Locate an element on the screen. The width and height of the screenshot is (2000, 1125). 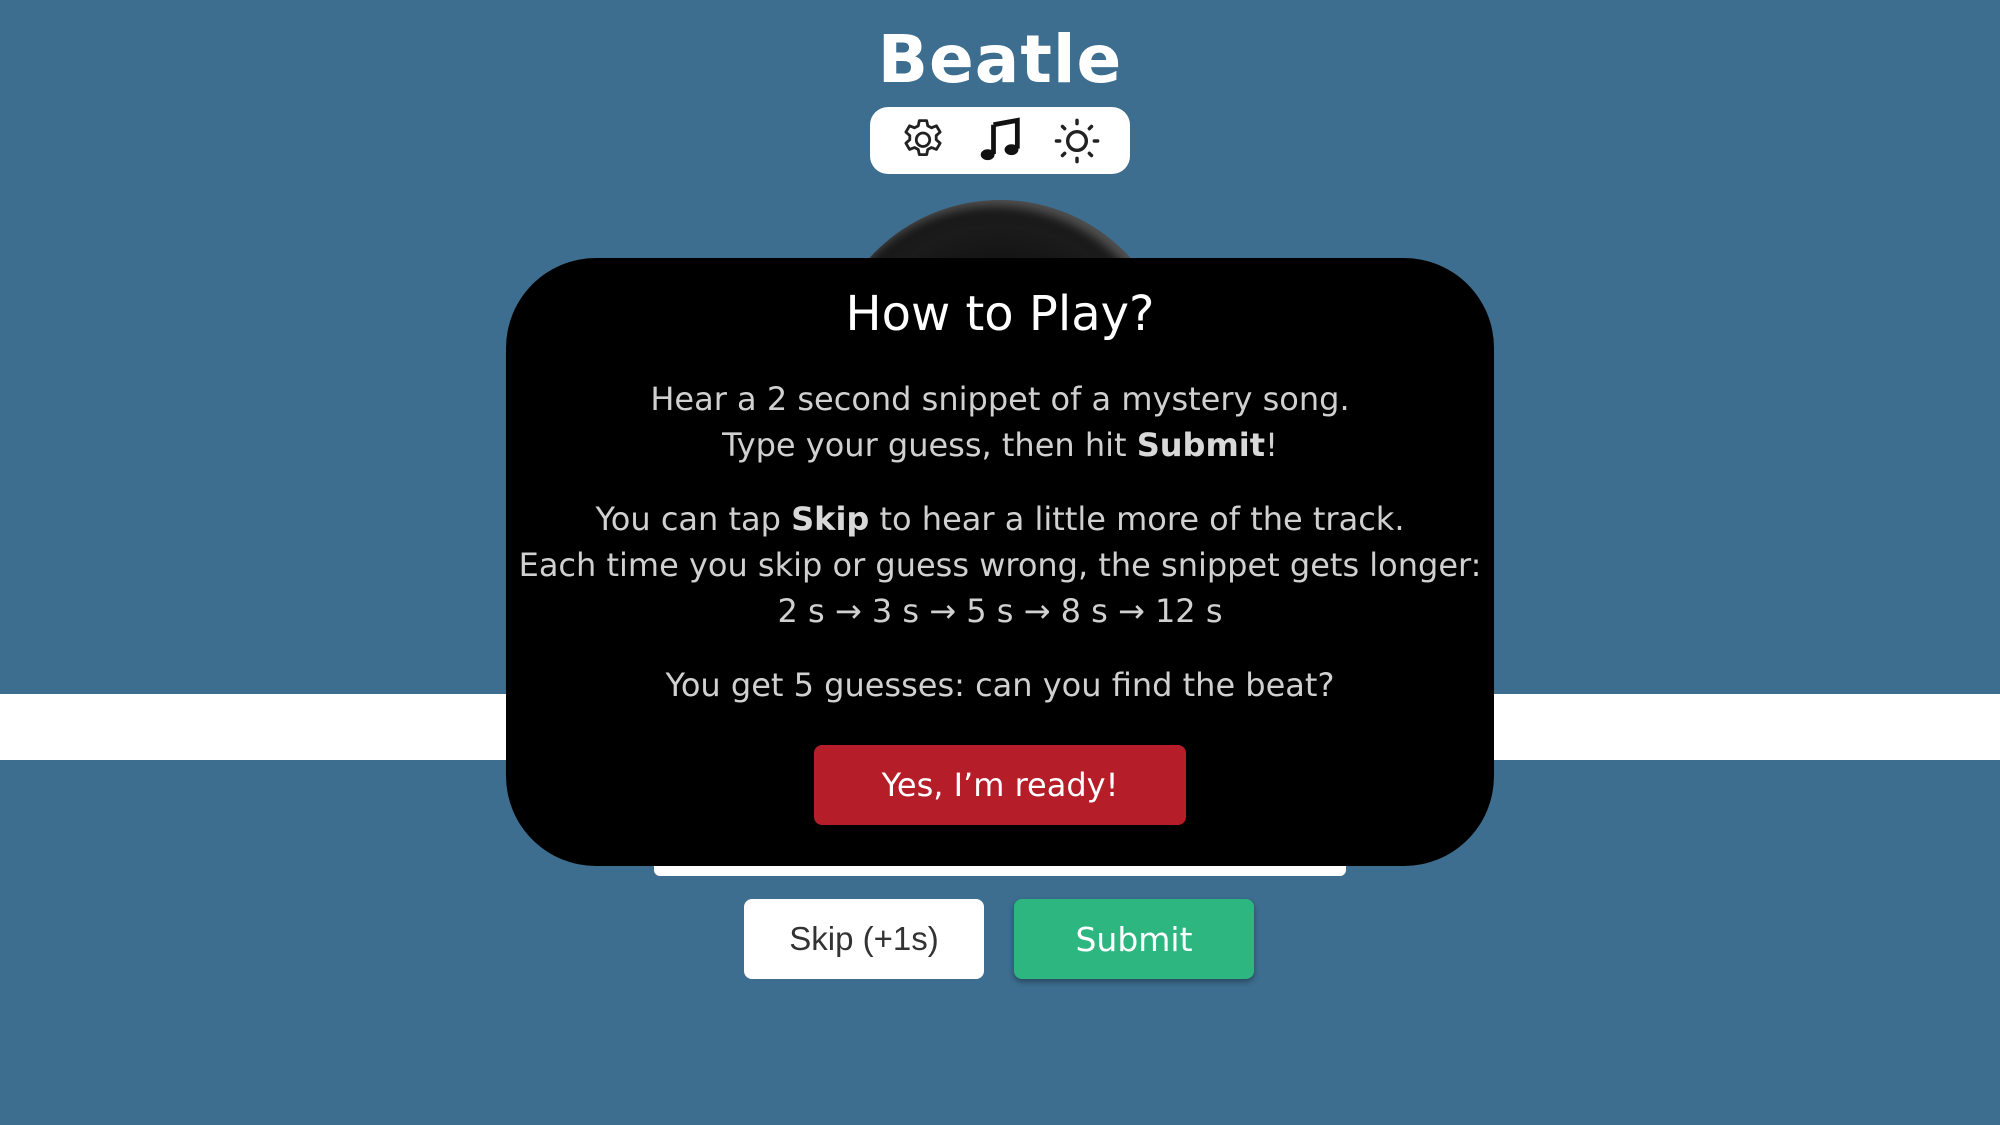
skip-button: Skip (+1s) is located at coordinates (864, 939).